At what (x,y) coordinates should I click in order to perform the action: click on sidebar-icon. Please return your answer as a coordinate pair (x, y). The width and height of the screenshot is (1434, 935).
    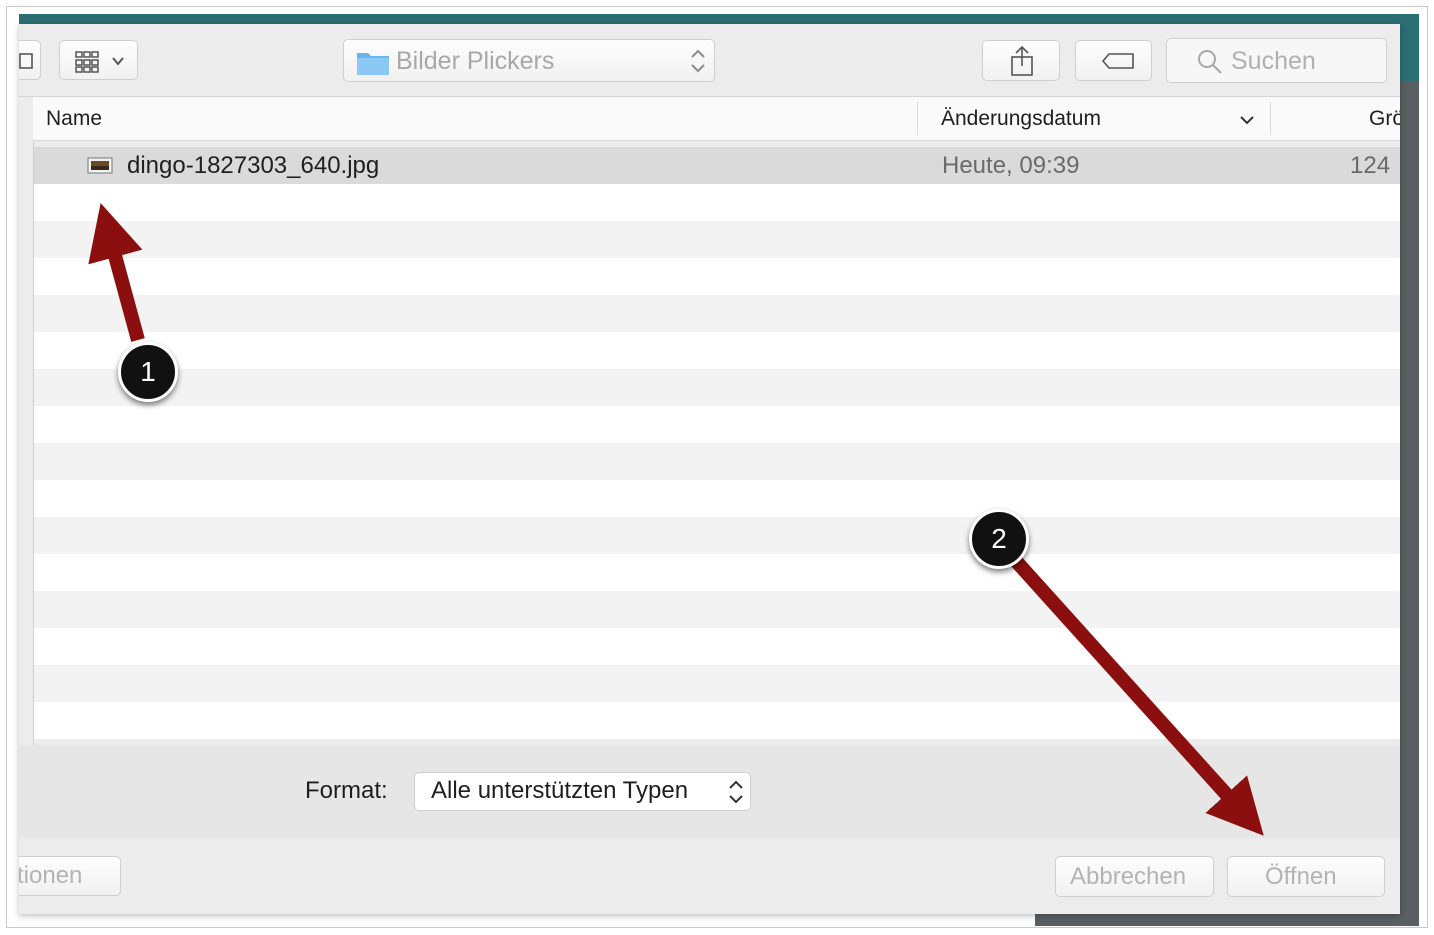
    Looking at the image, I should click on (26, 61).